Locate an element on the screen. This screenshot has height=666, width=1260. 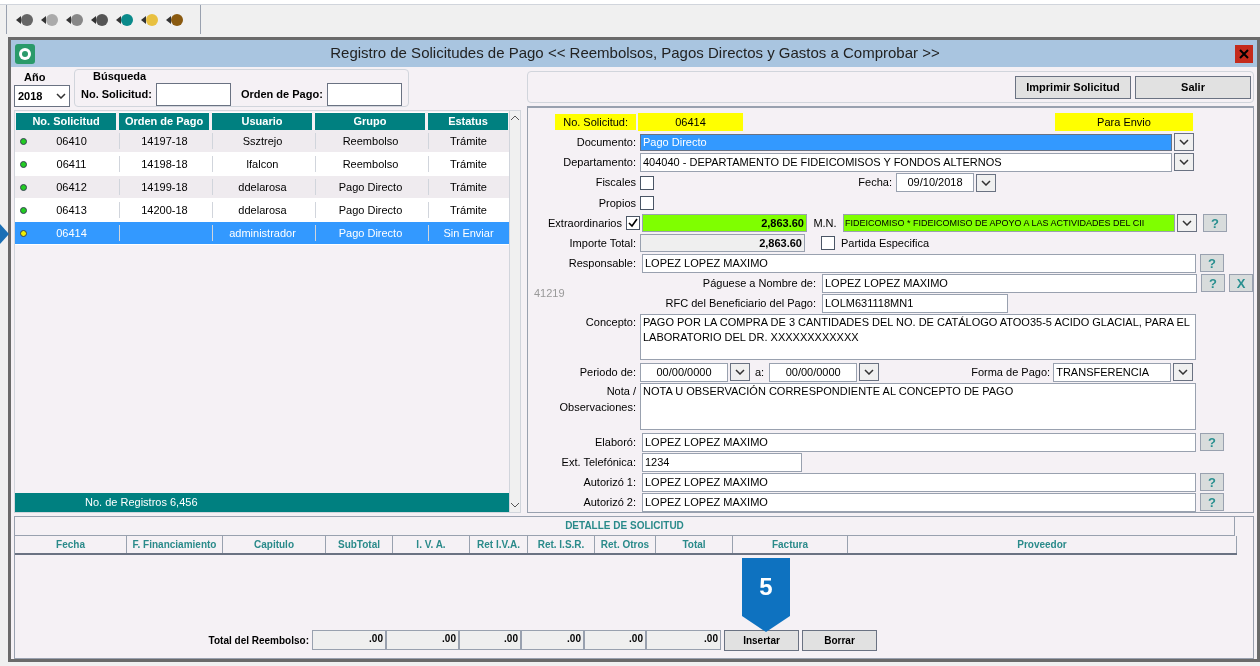
column-header: Estatus is located at coordinates (468, 121).